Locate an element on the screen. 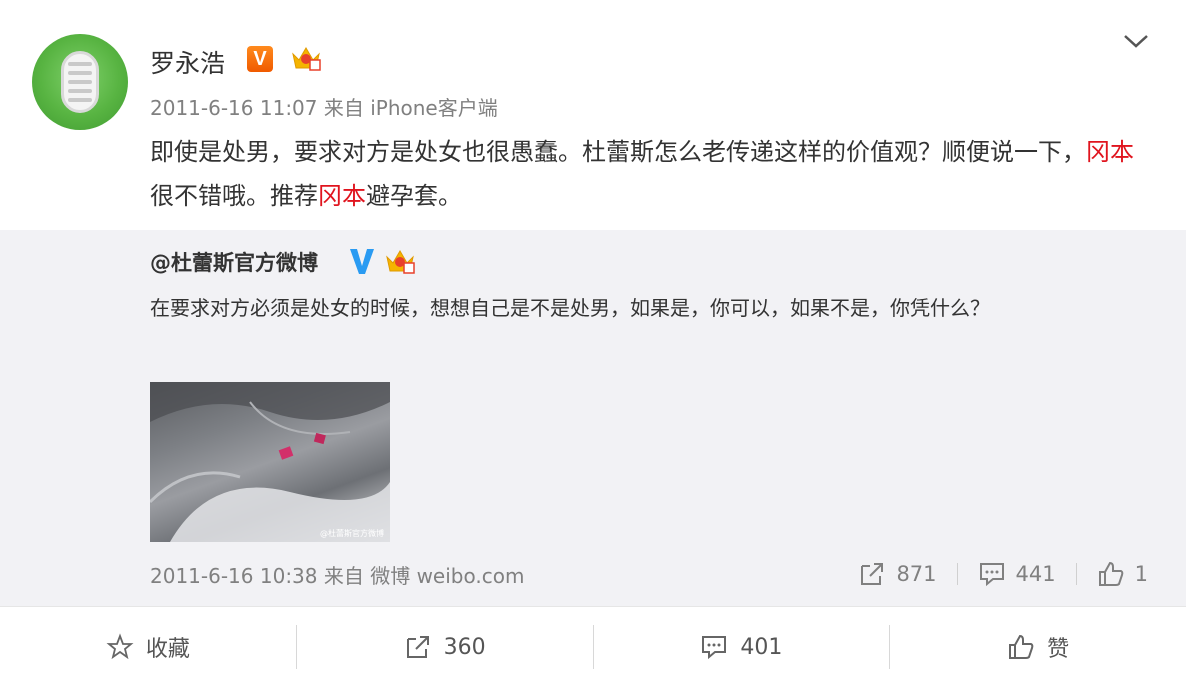  like-label: 赞 is located at coordinates (1058, 649).